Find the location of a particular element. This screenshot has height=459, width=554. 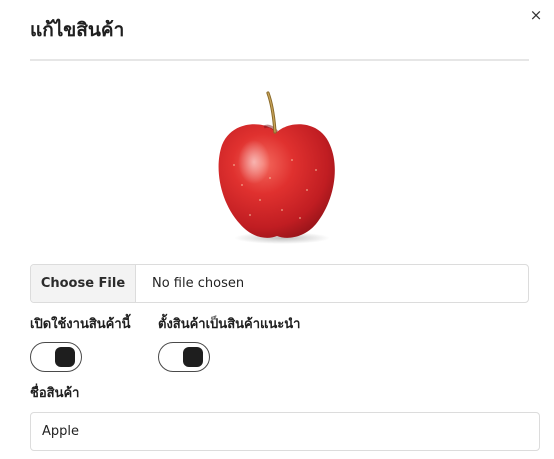

featured-toggle-label: ตั้งสินค้าเป็นสินค้าแนะนำ is located at coordinates (229, 324).